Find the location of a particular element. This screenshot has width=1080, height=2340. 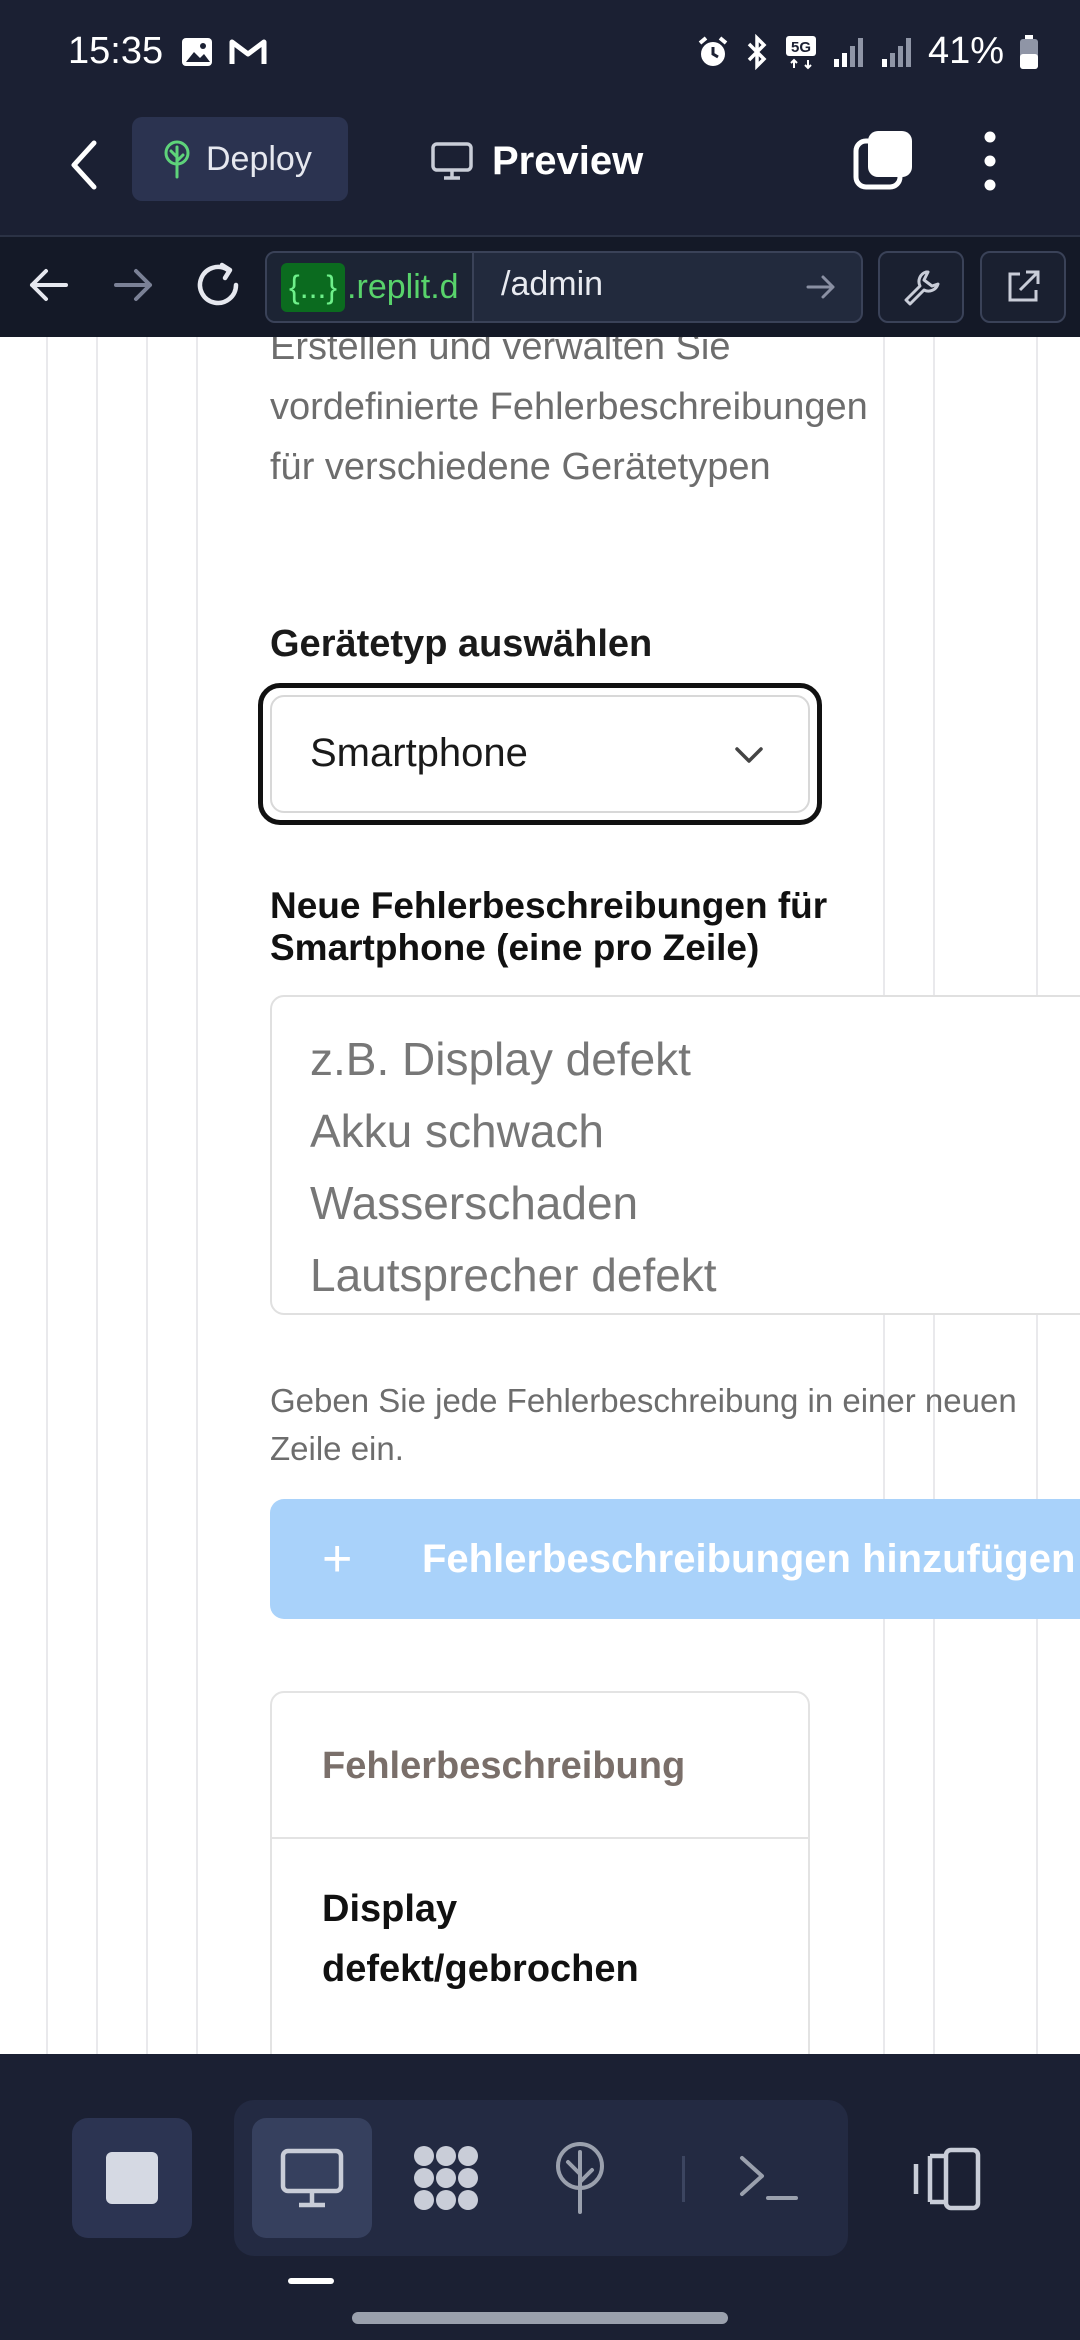

status-bar: 15:35 5G 41% is located at coordinates (540, 52).